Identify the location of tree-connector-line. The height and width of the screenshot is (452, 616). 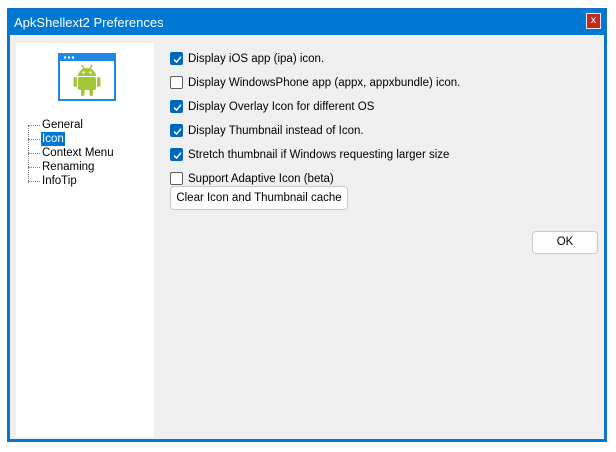
(28, 154).